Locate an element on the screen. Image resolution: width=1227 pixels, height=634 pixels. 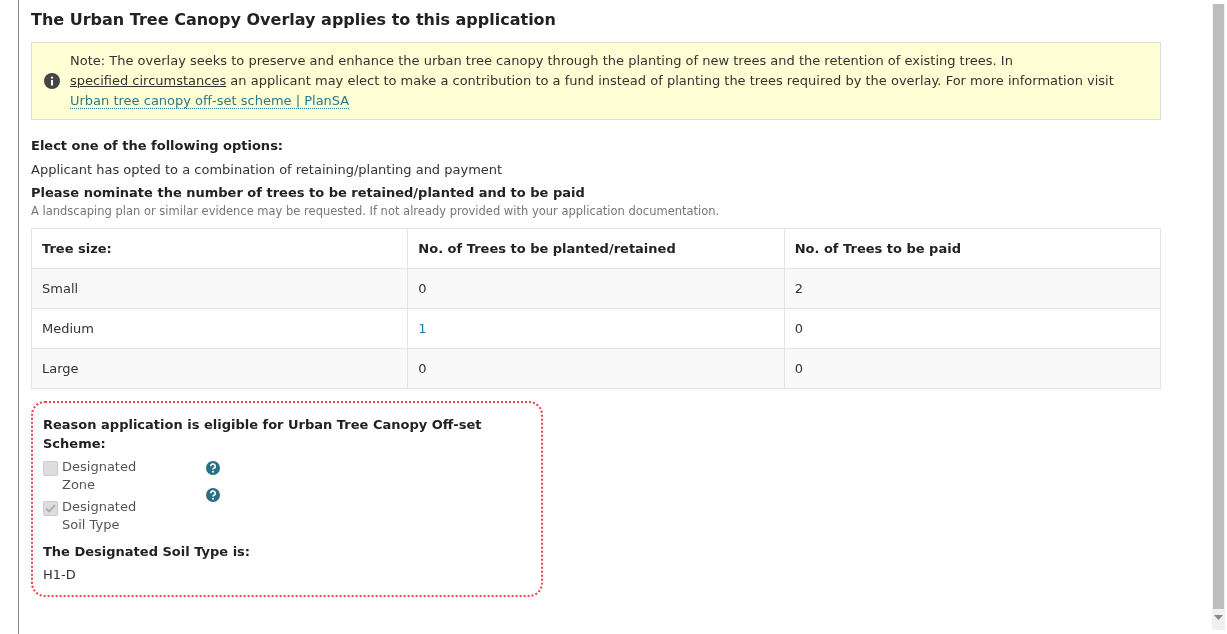
scrollbar is located at coordinates (1218, 317).